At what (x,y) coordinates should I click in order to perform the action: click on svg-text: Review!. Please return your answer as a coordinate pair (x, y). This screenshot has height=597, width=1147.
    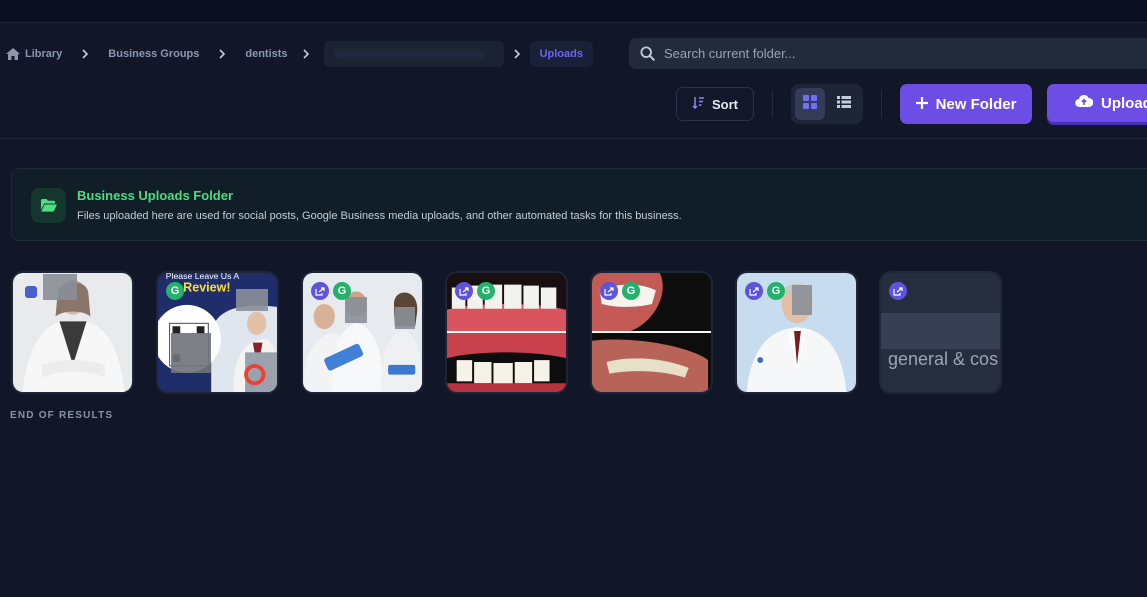
    Looking at the image, I should click on (206, 287).